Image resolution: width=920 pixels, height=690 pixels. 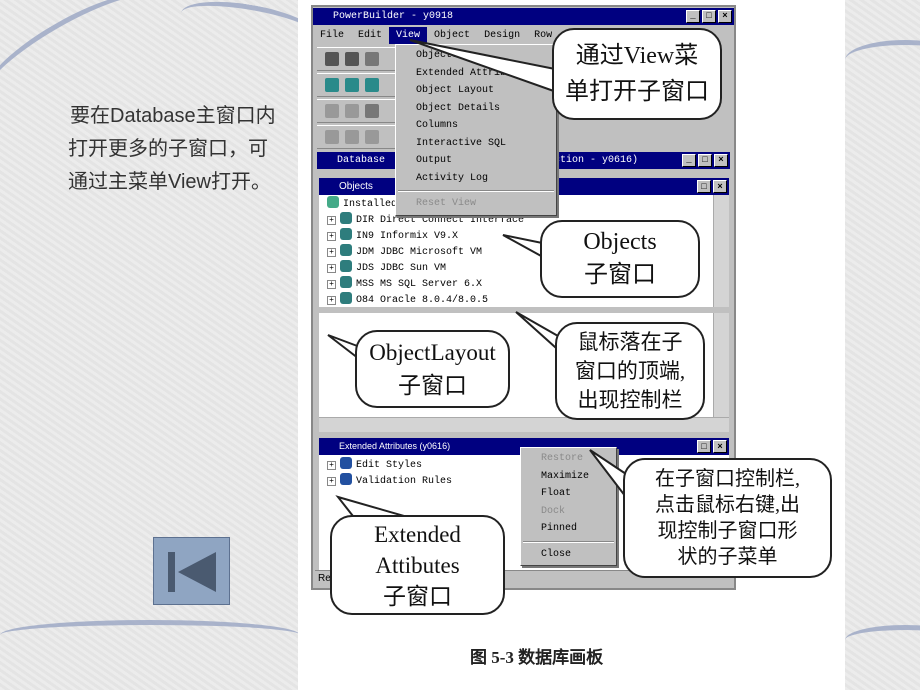 What do you see at coordinates (630, 371) in the screenshot?
I see `callout-mouse-top: 鼠标落在子 窗口的顶端, 出现控制栏` at bounding box center [630, 371].